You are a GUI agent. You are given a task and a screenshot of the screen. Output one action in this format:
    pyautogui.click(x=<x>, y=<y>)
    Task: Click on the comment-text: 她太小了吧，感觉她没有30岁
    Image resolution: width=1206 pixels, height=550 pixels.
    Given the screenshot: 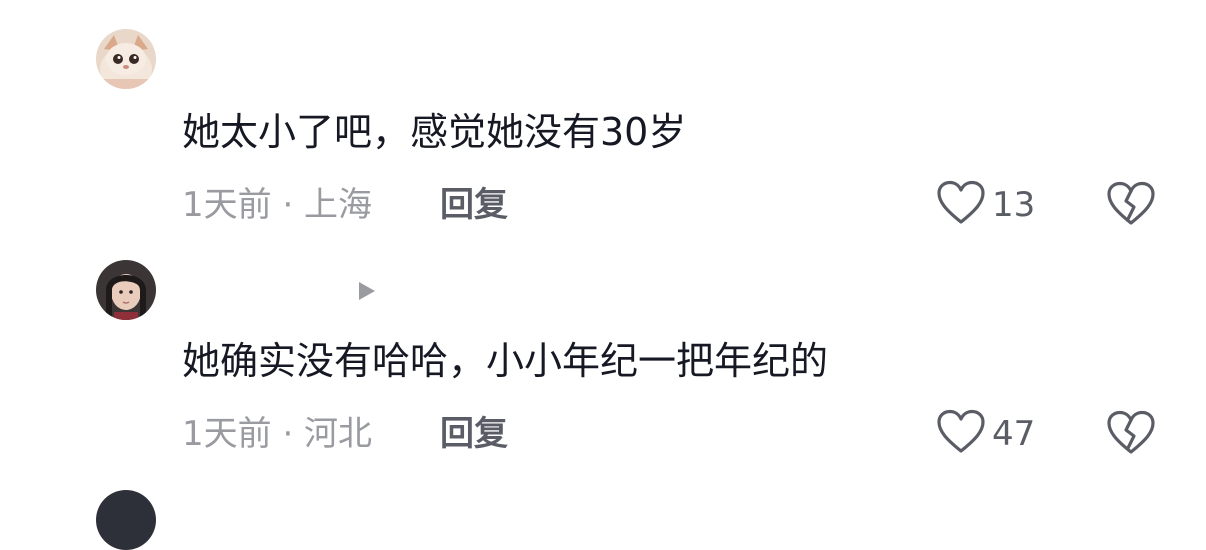 What is the action you would take?
    pyautogui.click(x=434, y=132)
    